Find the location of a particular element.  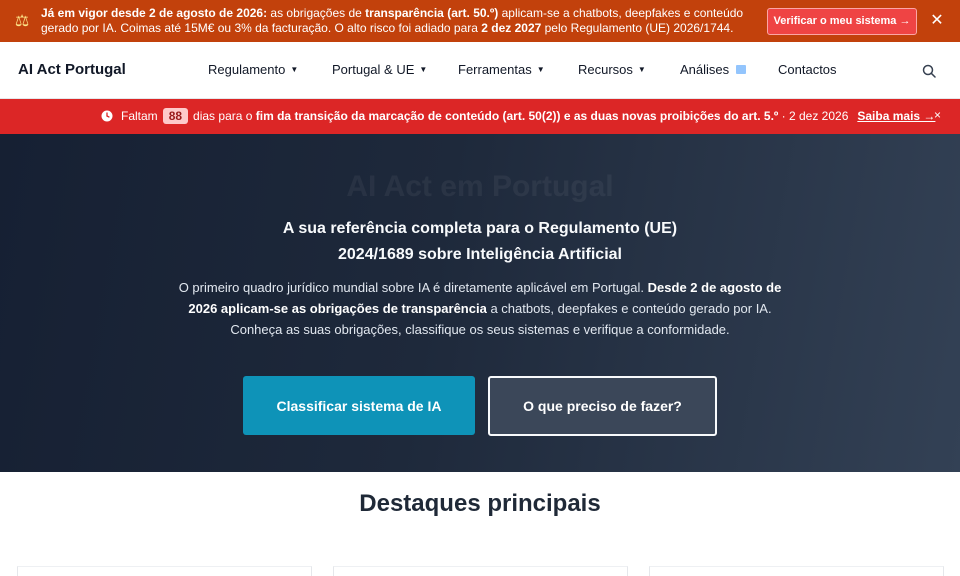

site-brand: AI Act Portugal is located at coordinates (72, 69).